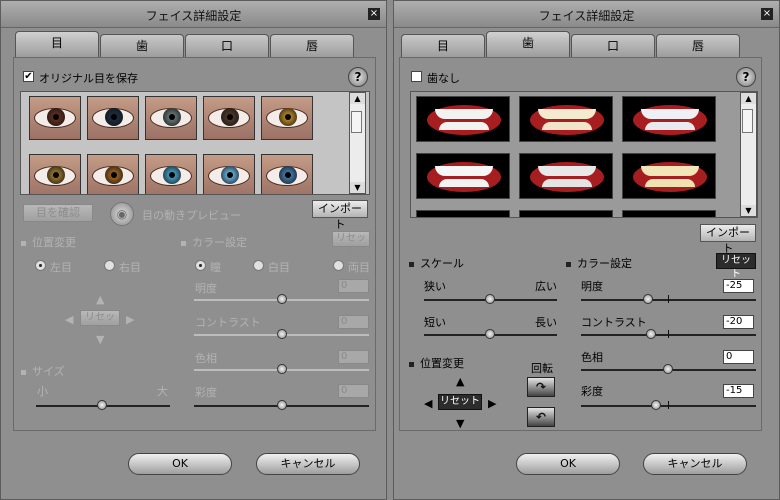 The image size is (780, 500). Describe the element at coordinates (668, 334) in the screenshot. I see `contrast-center-tick` at that location.